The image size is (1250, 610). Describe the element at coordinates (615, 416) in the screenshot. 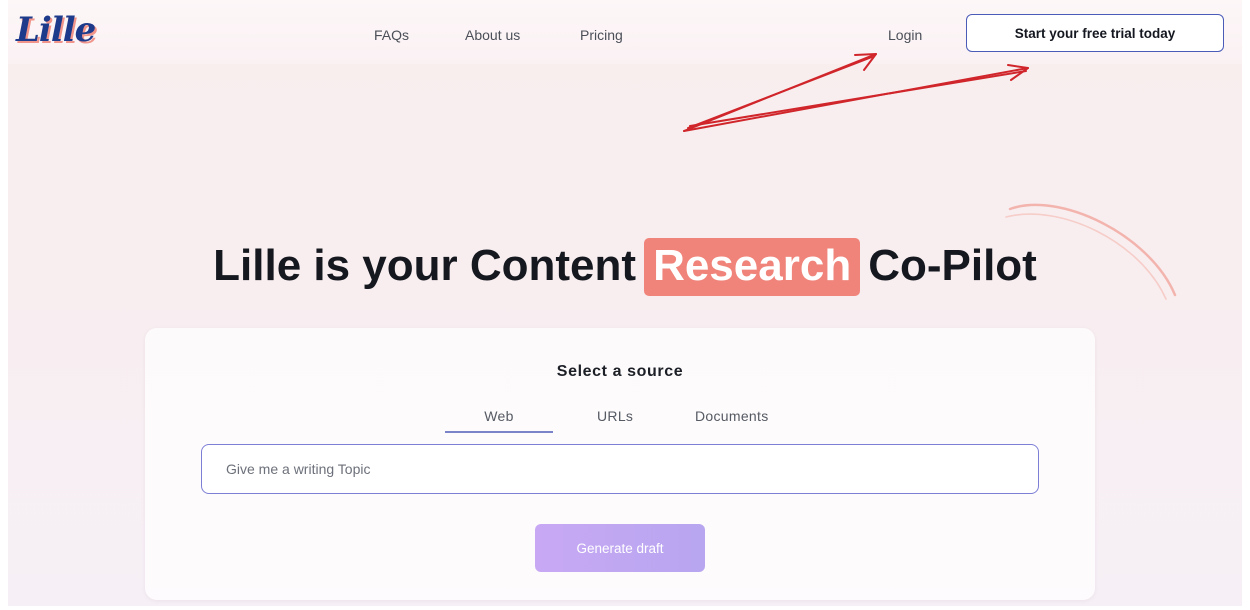

I see `tab-urls: URLs` at that location.